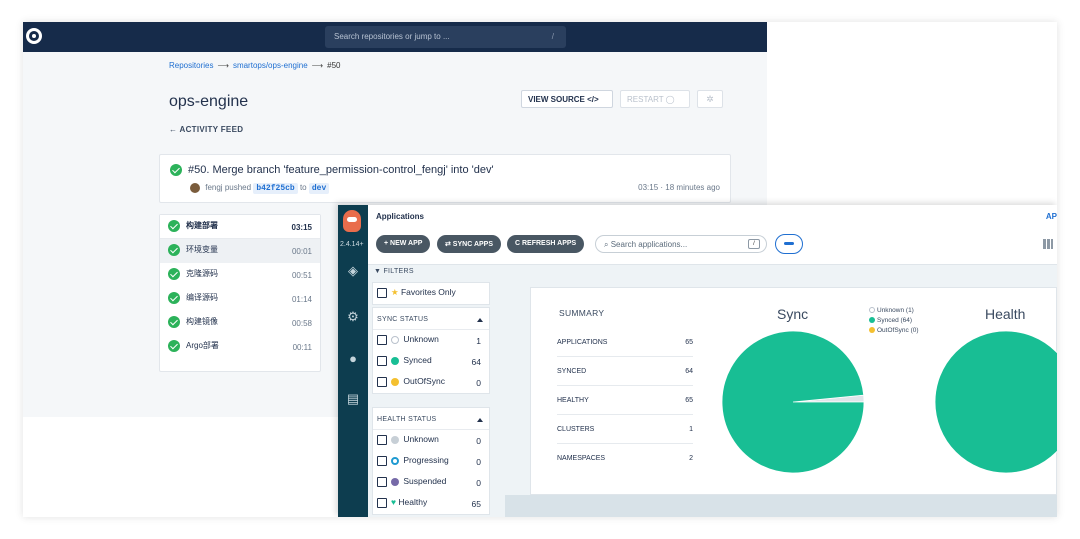  What do you see at coordinates (417, 360) in the screenshot?
I see `filter-label: Synced` at bounding box center [417, 360].